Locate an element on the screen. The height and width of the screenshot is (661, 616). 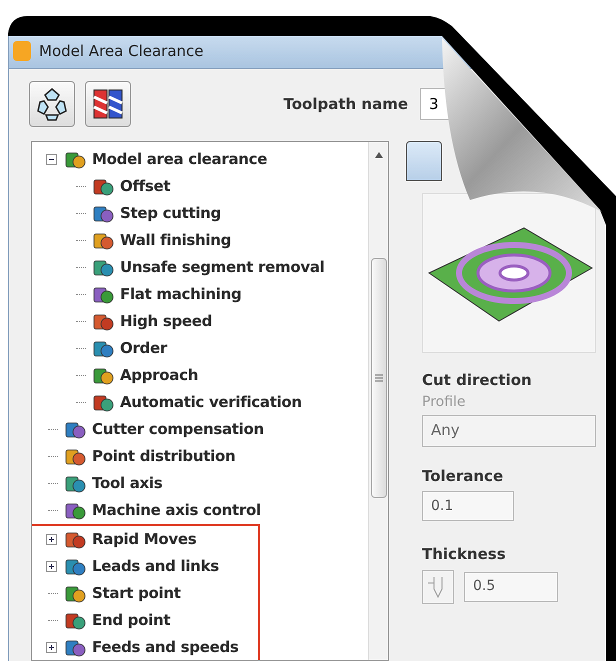
tree-item-label: Step cutting is located at coordinates (170, 213).